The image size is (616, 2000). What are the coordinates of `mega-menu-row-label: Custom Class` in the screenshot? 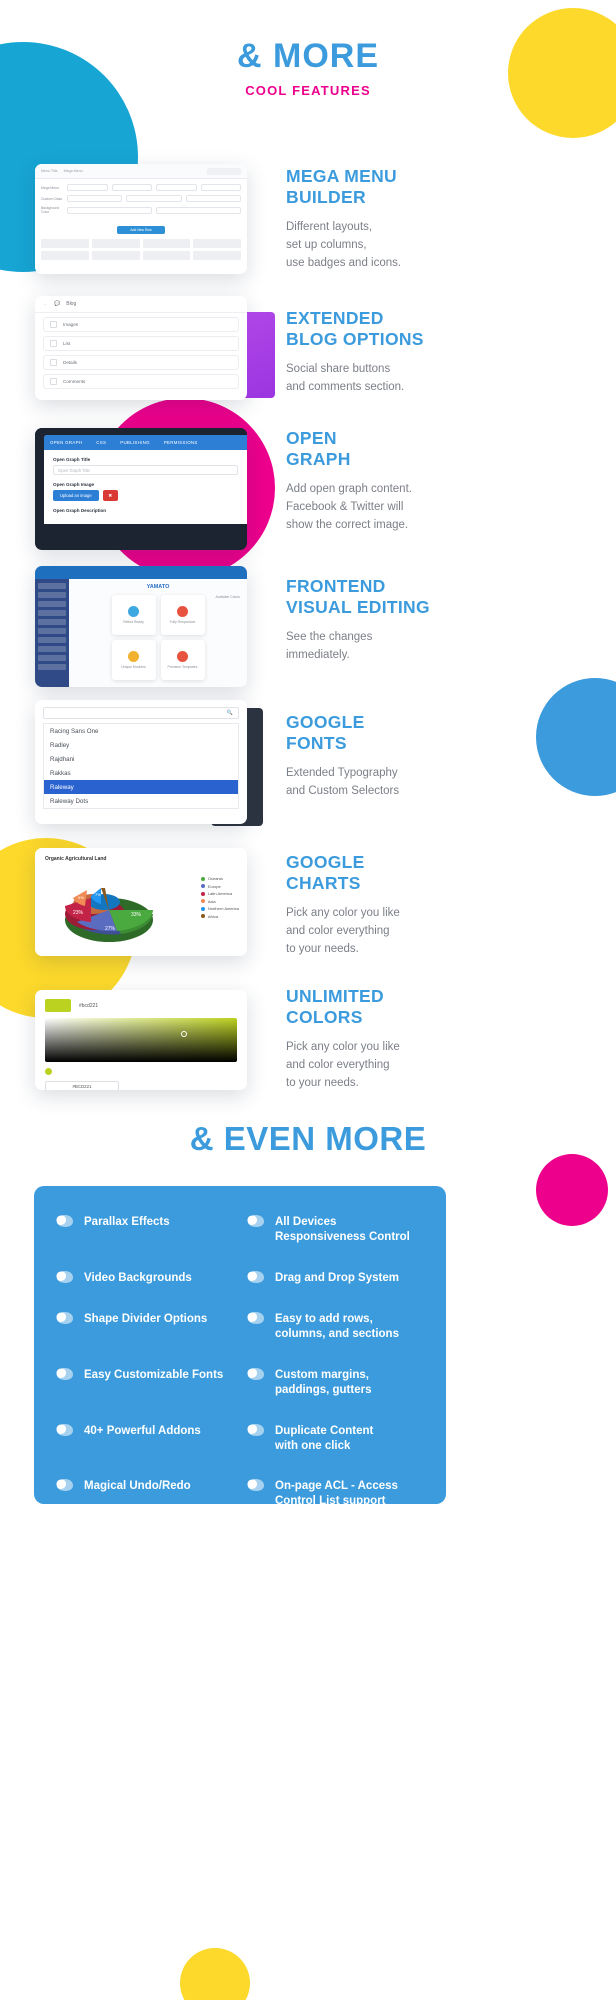 It's located at (52, 198).